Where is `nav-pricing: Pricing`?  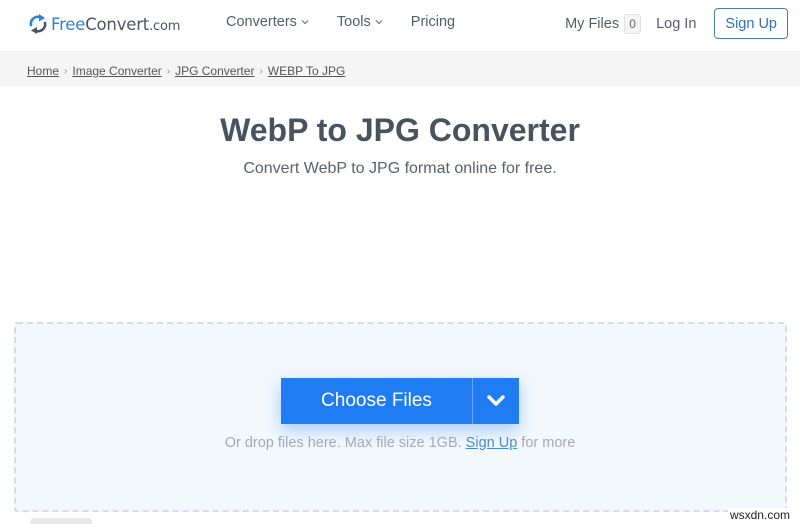
nav-pricing: Pricing is located at coordinates (433, 22).